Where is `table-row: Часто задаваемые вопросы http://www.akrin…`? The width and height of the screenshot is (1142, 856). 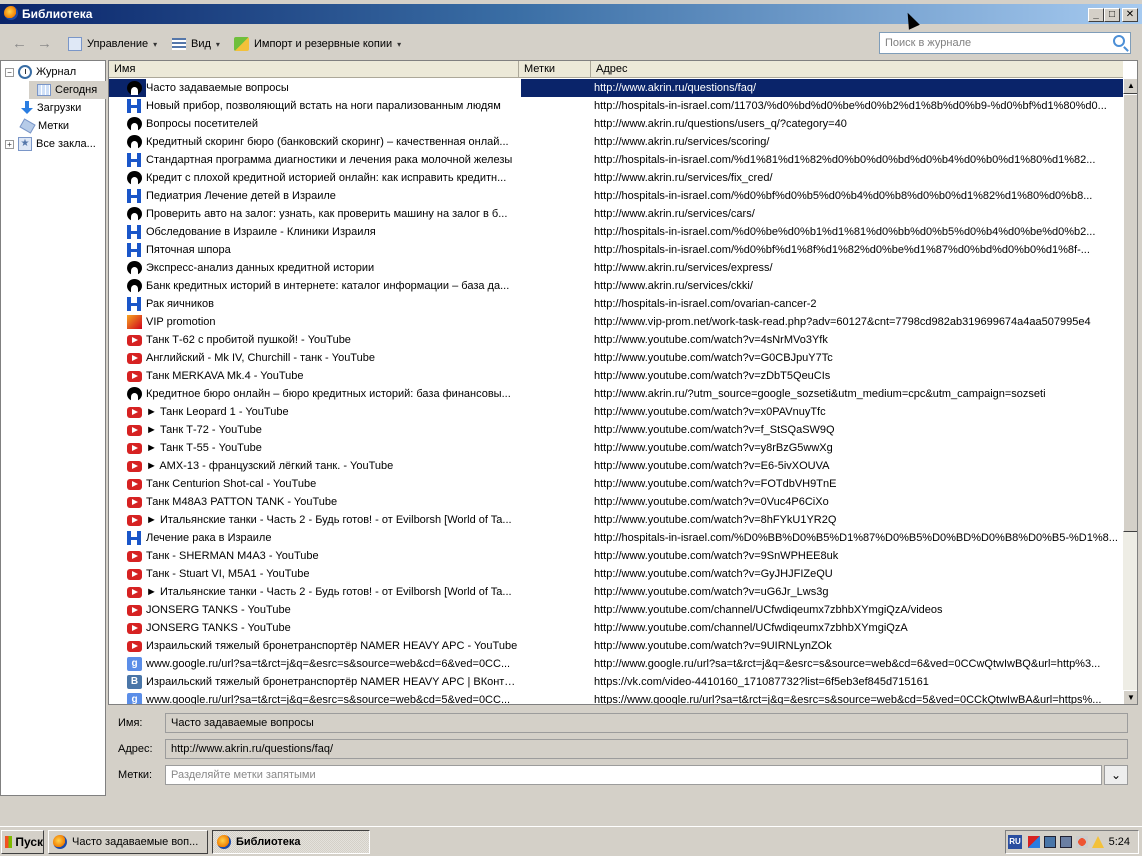 table-row: Часто задаваемые вопросы http://www.akrin… is located at coordinates (616, 88).